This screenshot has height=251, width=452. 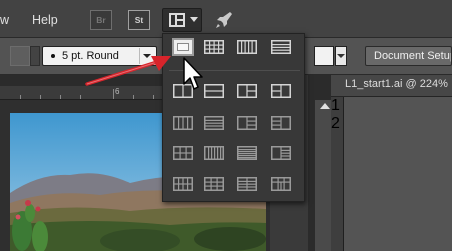 I want to click on layout-6-up-grid-icon, so click(x=183, y=153).